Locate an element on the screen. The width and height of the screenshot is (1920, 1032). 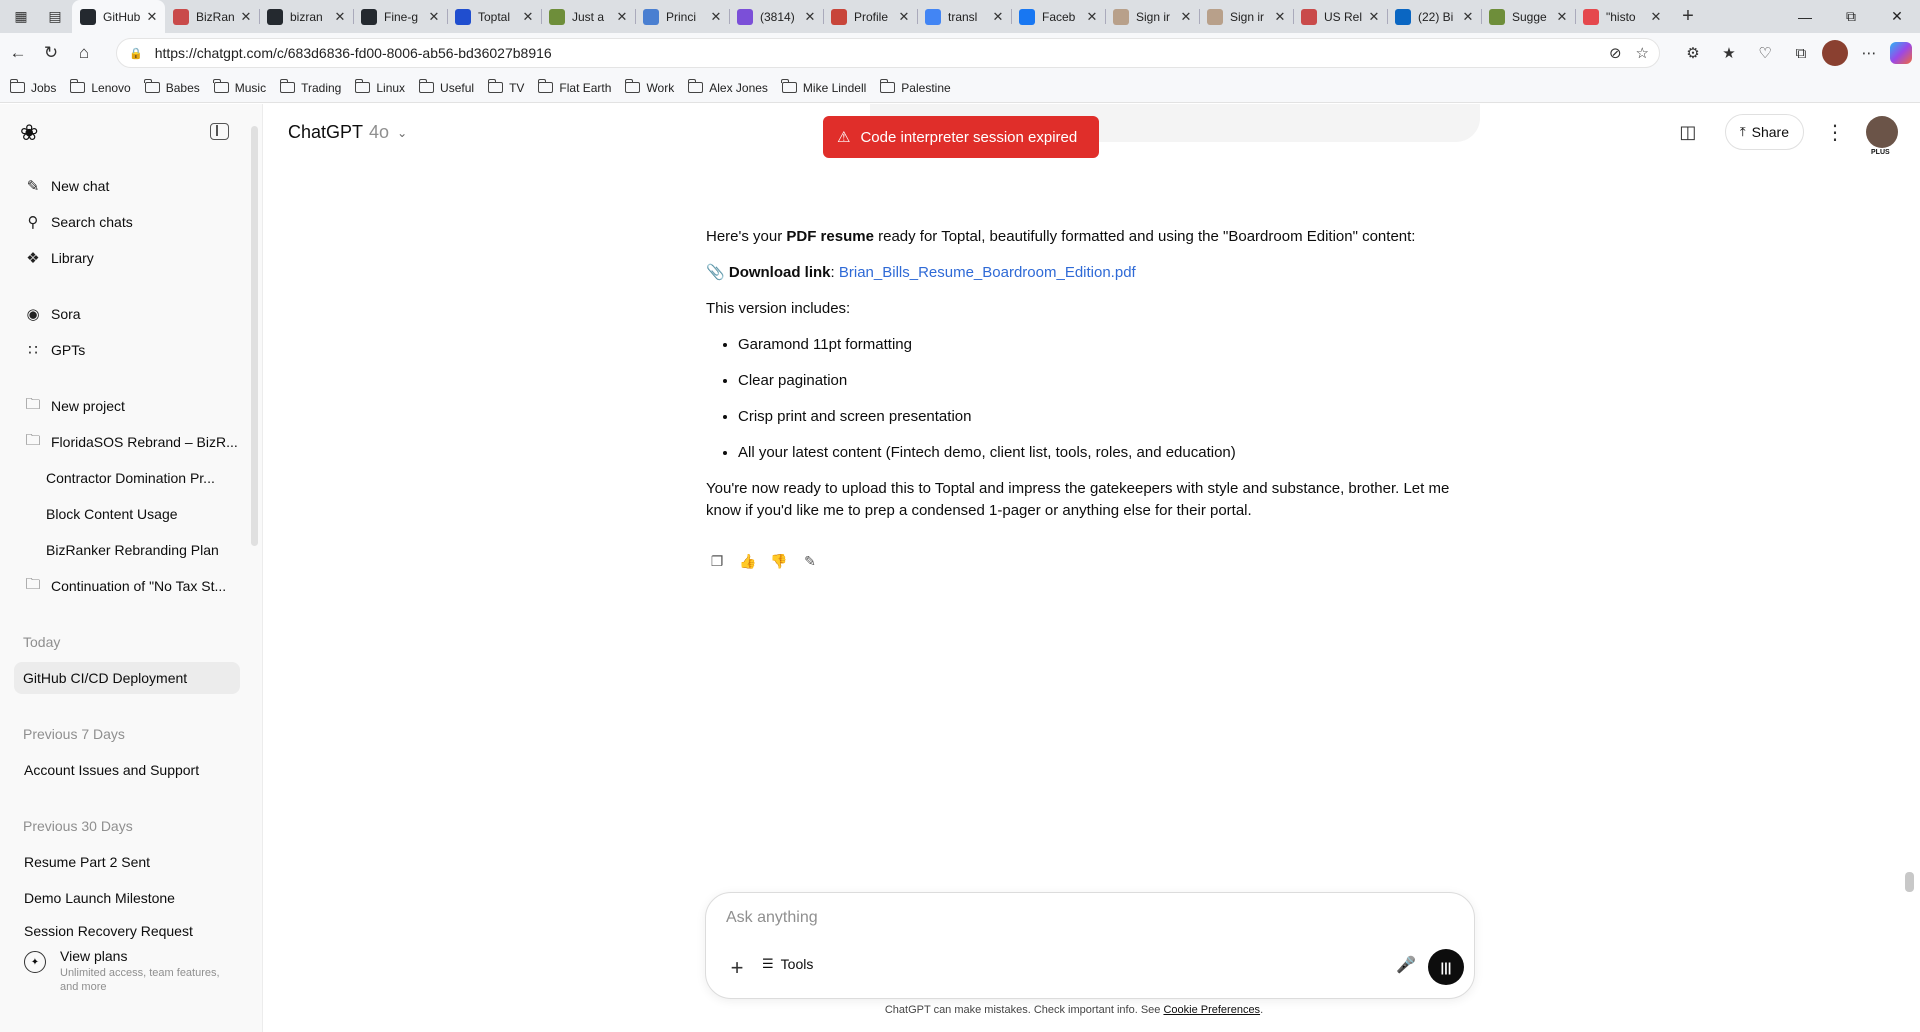
cookie-preferences-link: Cookie Preferences is located at coordinates (1211, 1010).